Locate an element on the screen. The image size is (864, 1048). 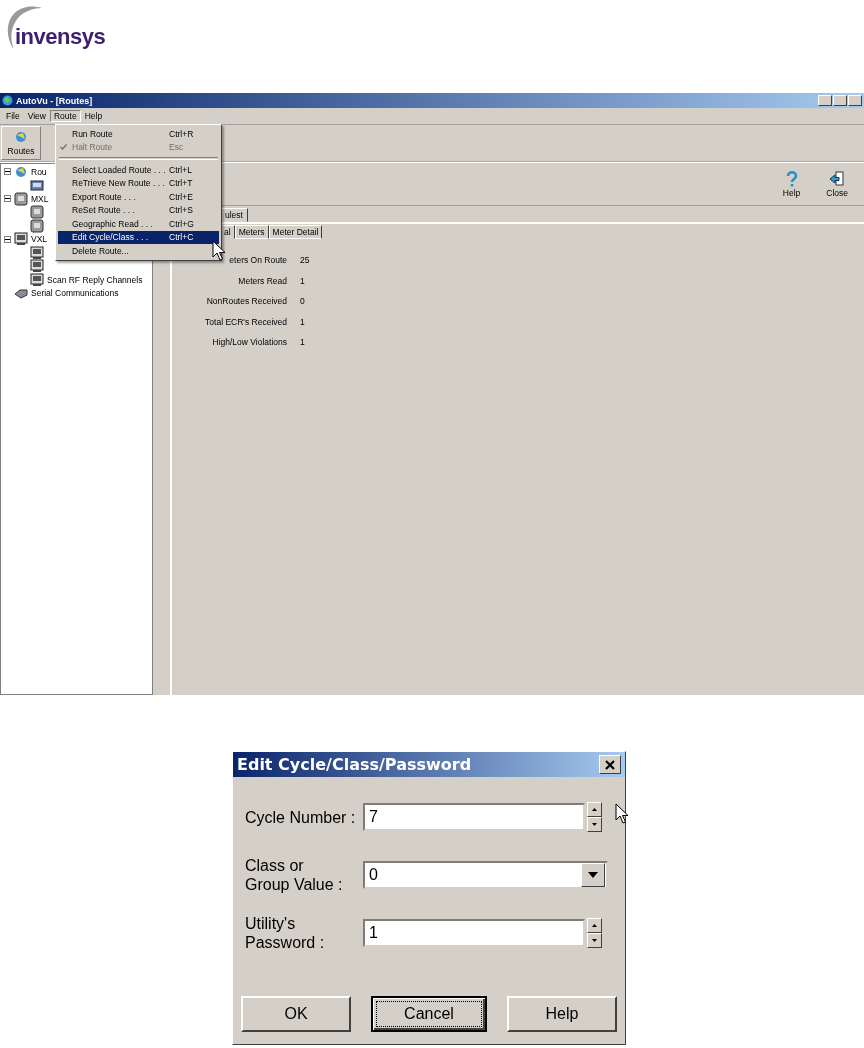
stat-value: 0 is located at coordinates (303, 301).